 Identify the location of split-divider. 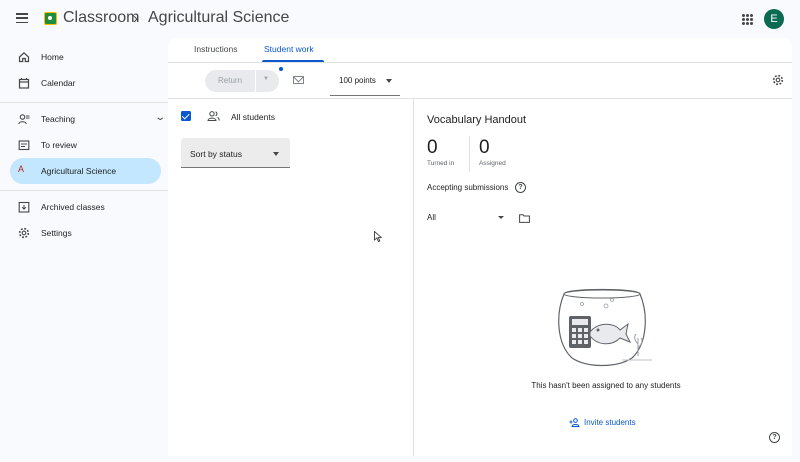
(255, 81).